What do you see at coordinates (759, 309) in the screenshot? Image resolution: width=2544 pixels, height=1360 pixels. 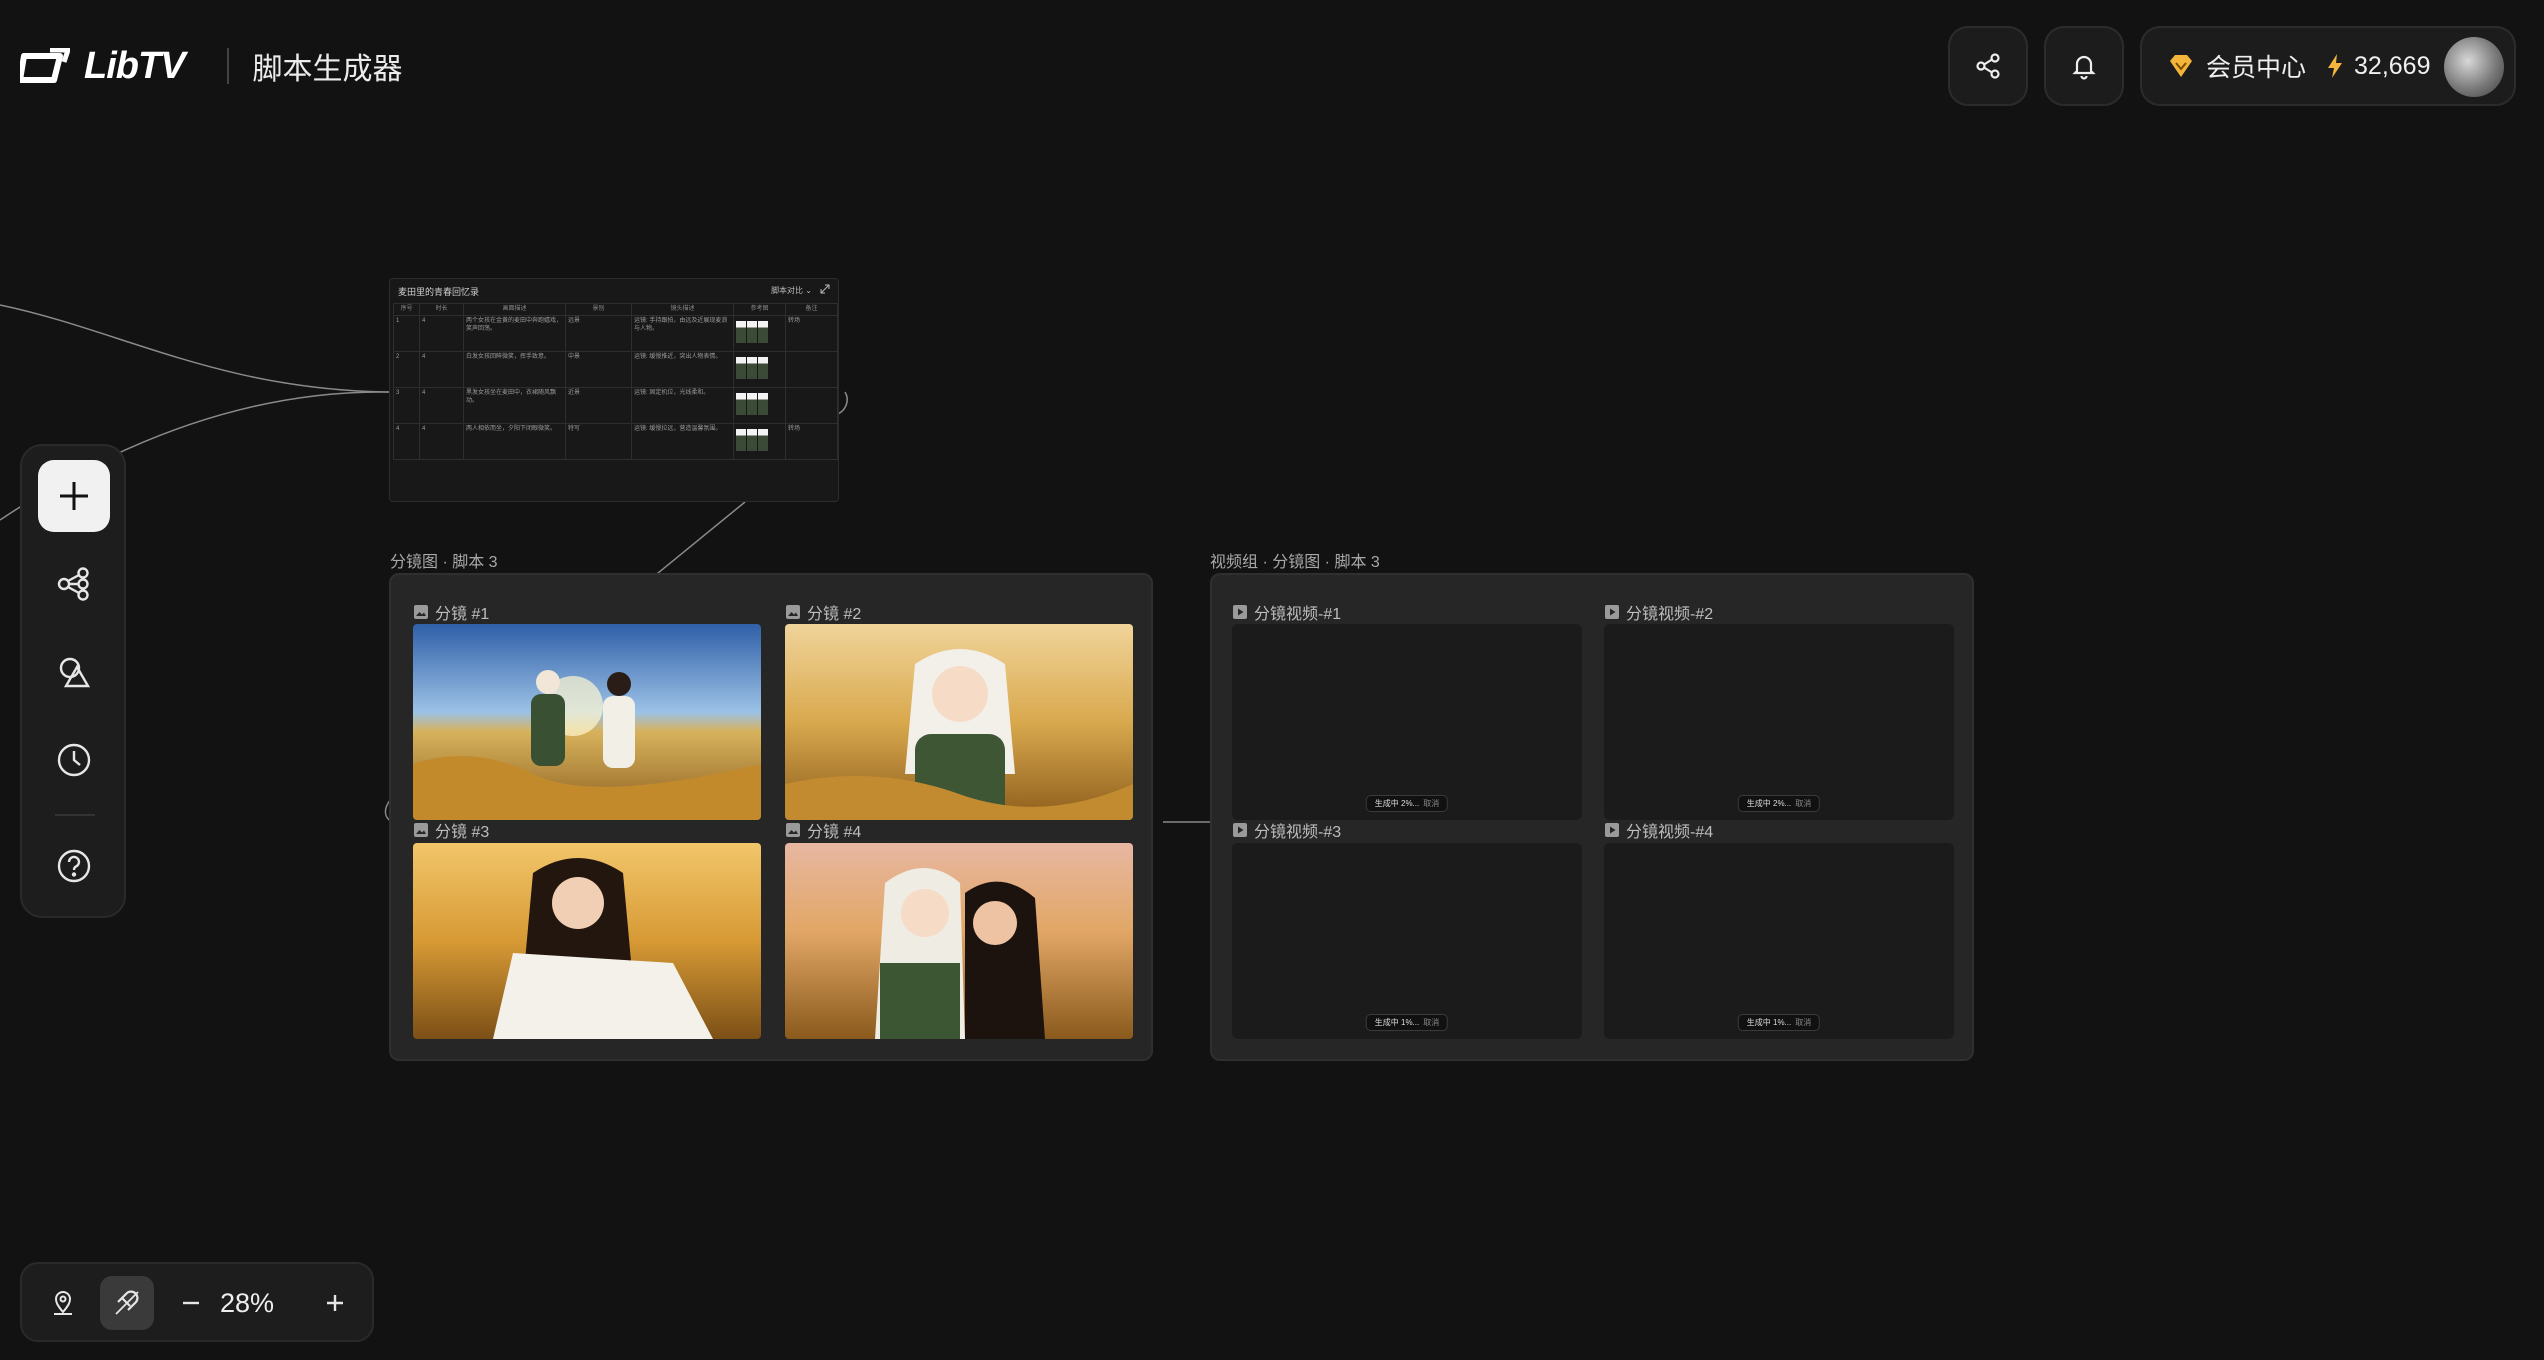 I see `column-header: 参考图` at bounding box center [759, 309].